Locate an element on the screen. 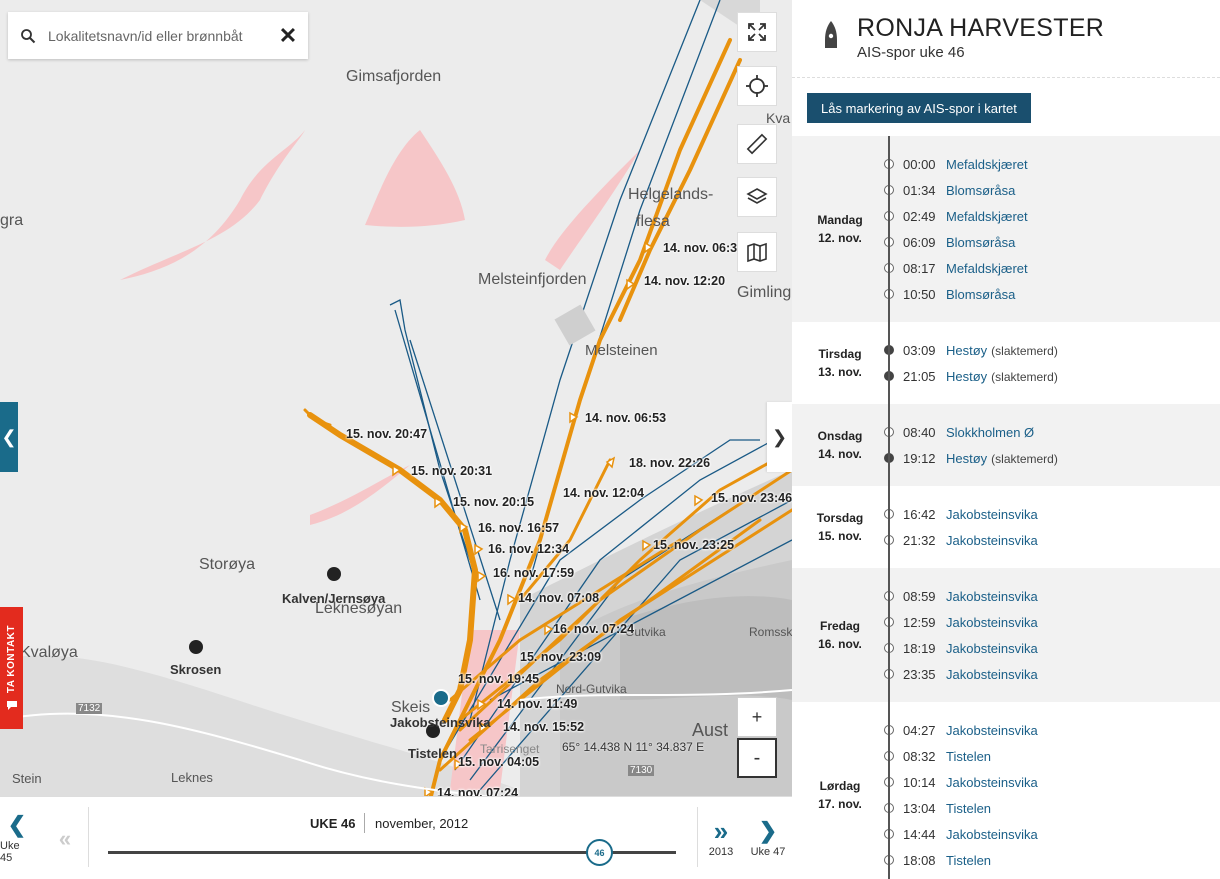 The height and width of the screenshot is (879, 1220). event-row: 08:59 Jakobsteinsvika is located at coordinates (1006, 596).